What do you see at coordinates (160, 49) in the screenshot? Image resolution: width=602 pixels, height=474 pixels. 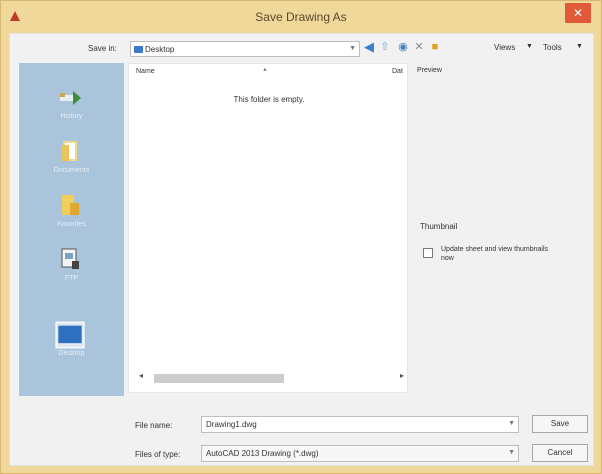 I see `save-in-value: Desktop` at bounding box center [160, 49].